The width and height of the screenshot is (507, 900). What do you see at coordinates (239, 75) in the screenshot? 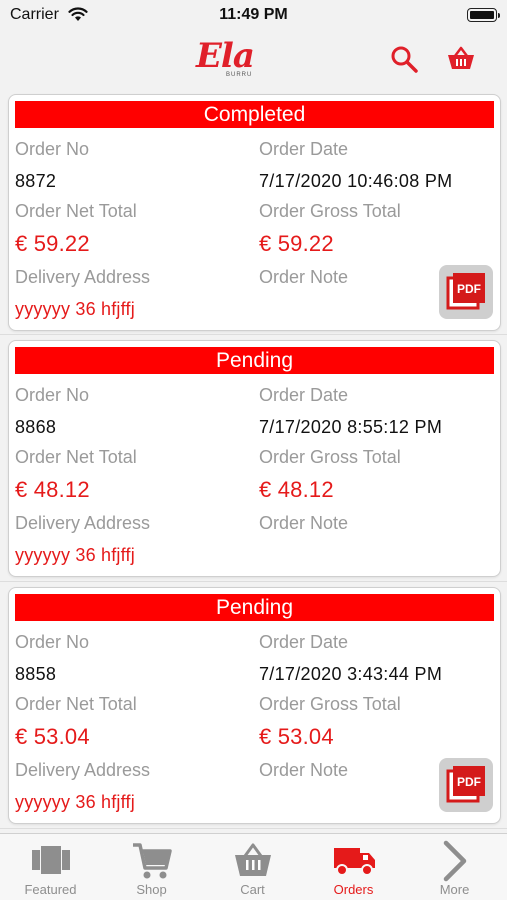
I see `logo-subtext: BURRU` at bounding box center [239, 75].